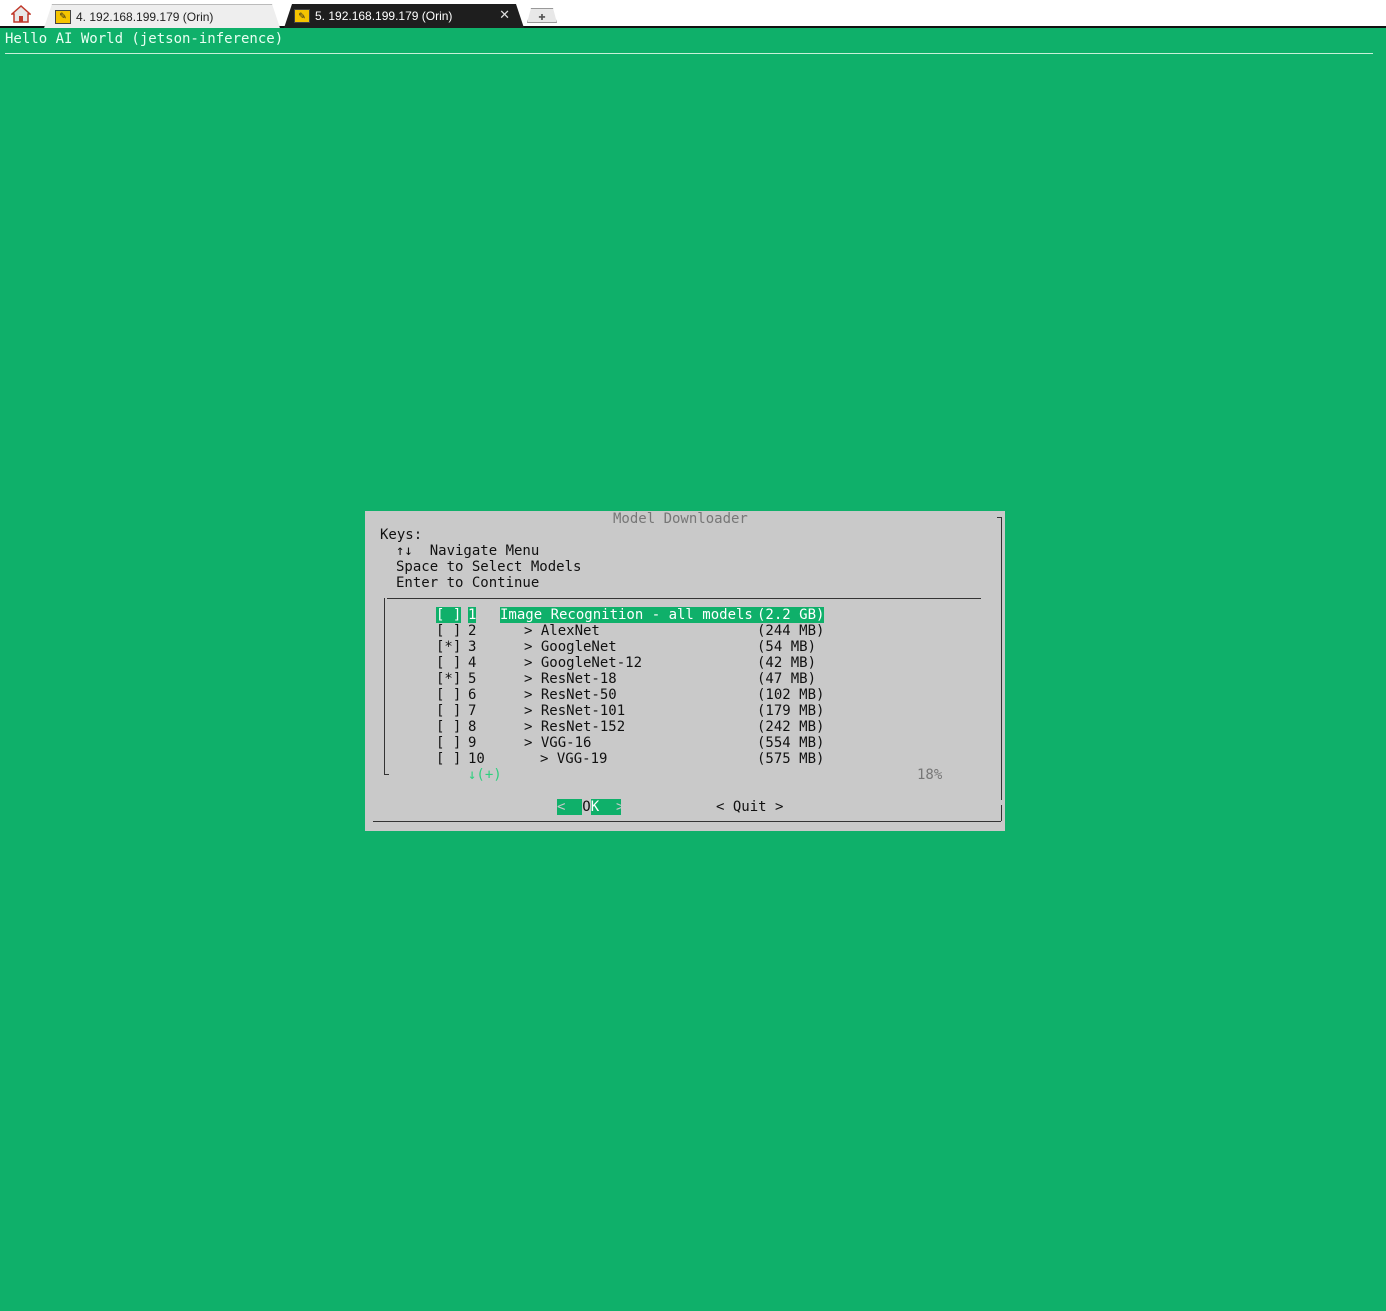  What do you see at coordinates (504, 15) in the screenshot?
I see `close-icon: ✕` at bounding box center [504, 15].